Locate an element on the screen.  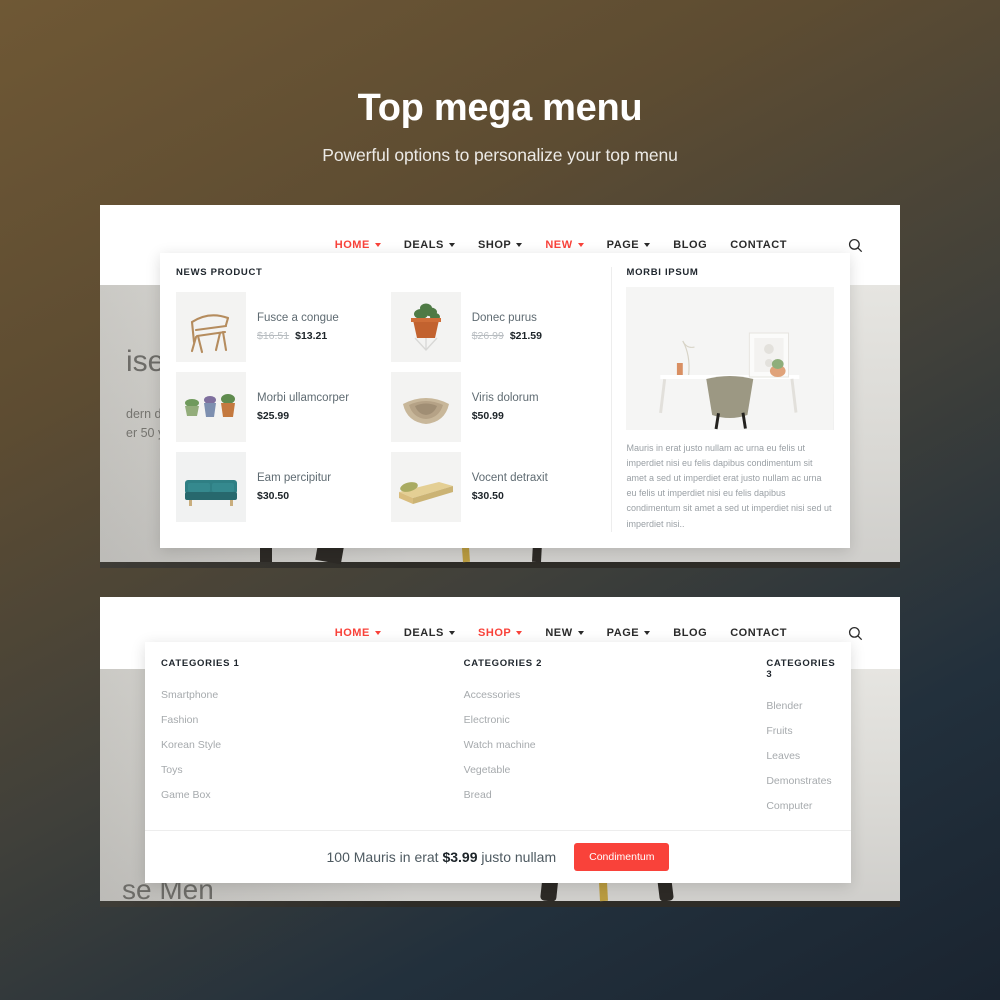
categories-title: CATEGORIES 3 is located at coordinates (801, 669).